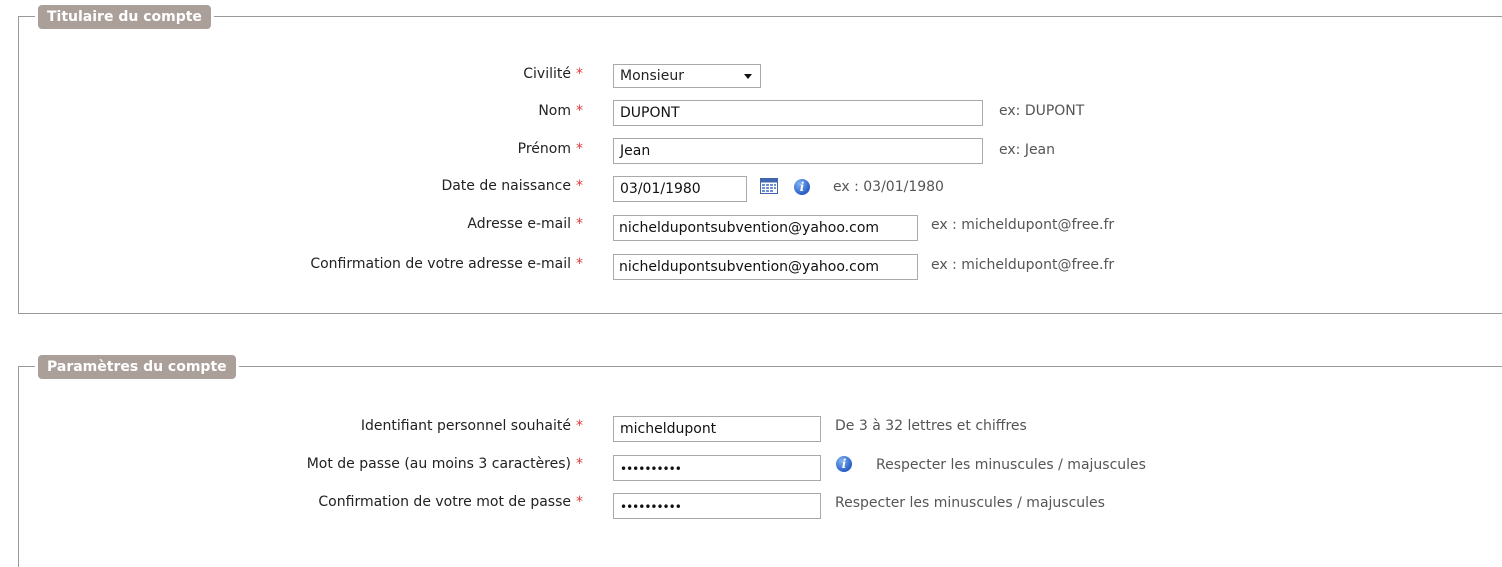 The height and width of the screenshot is (567, 1502). What do you see at coordinates (560, 111) in the screenshot?
I see `nom-label: Nom *` at bounding box center [560, 111].